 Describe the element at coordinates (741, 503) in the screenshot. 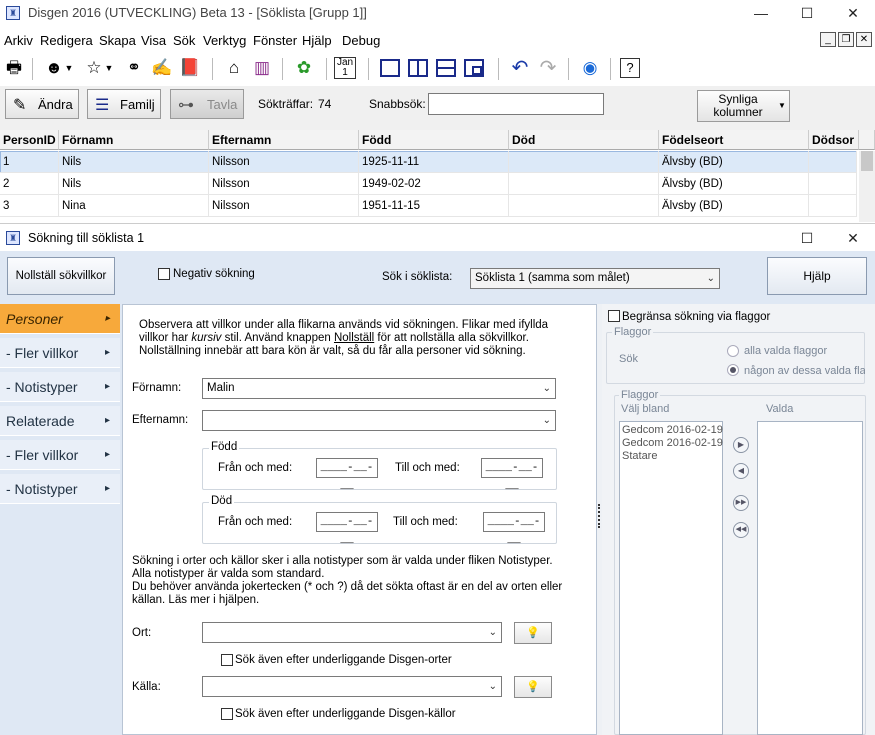

I see `move-all-right-icon: ▶▶` at that location.